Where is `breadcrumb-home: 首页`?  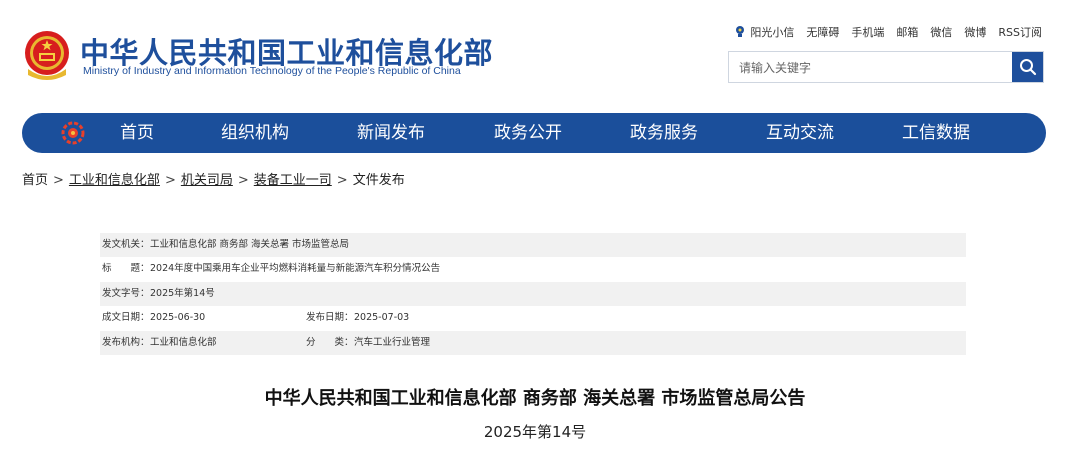 breadcrumb-home: 首页 is located at coordinates (35, 180).